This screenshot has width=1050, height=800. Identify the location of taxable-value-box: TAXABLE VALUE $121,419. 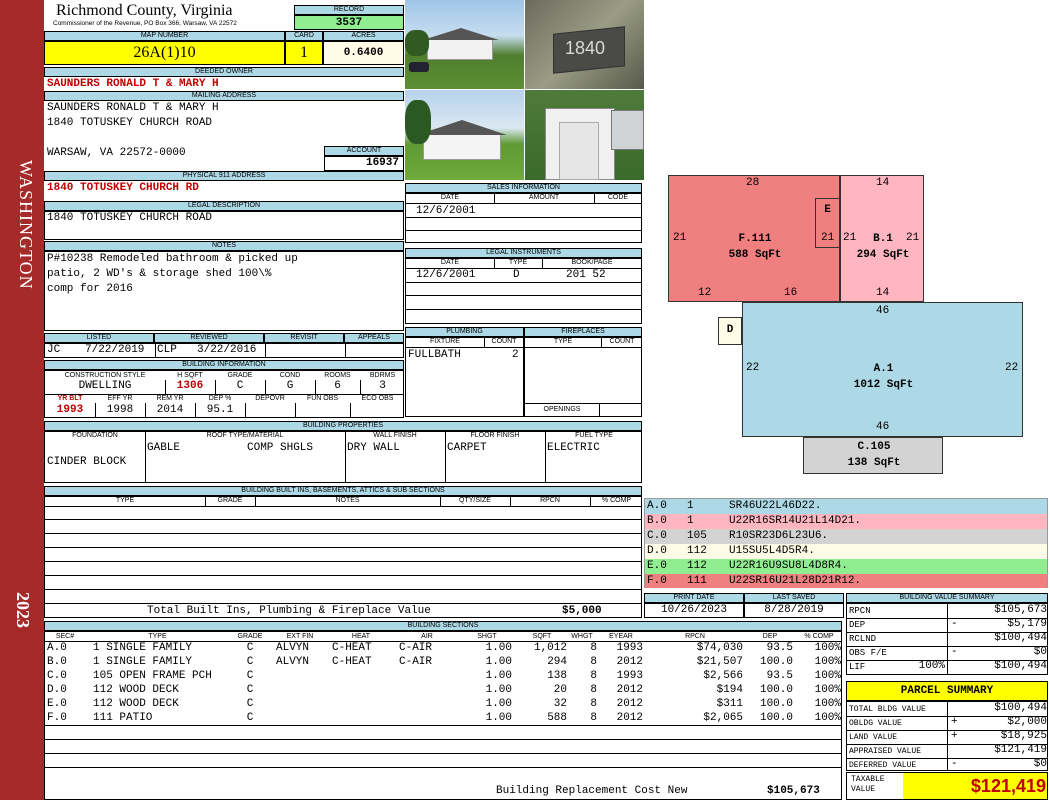
(947, 786).